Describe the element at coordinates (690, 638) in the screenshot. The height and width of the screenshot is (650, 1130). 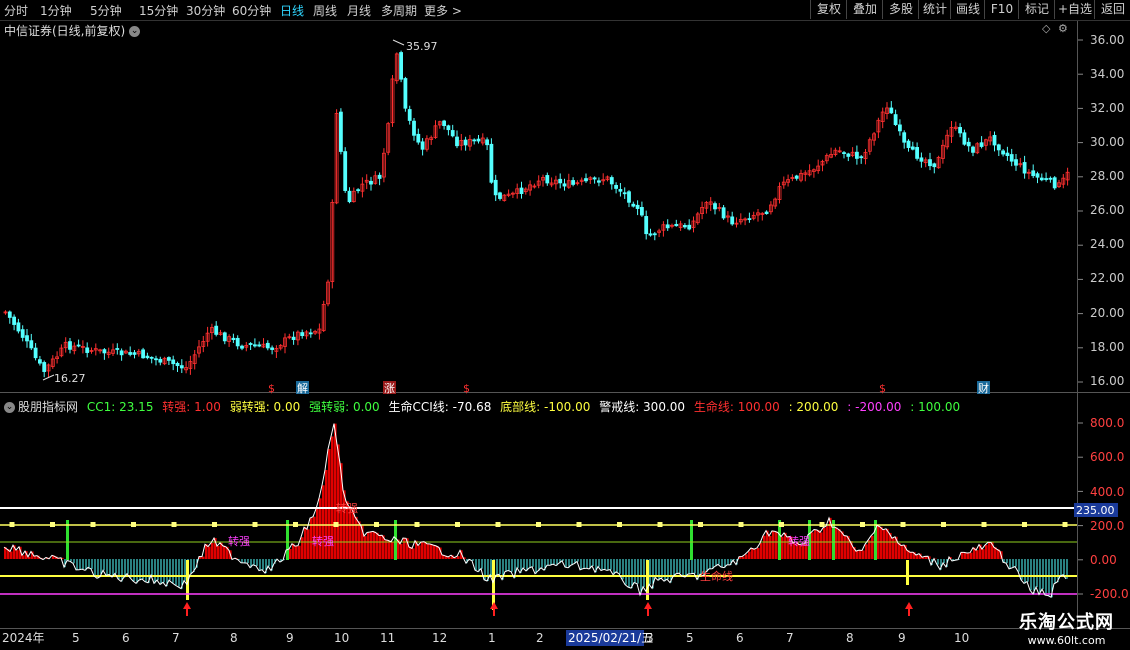
I see `time-label: 5` at that location.